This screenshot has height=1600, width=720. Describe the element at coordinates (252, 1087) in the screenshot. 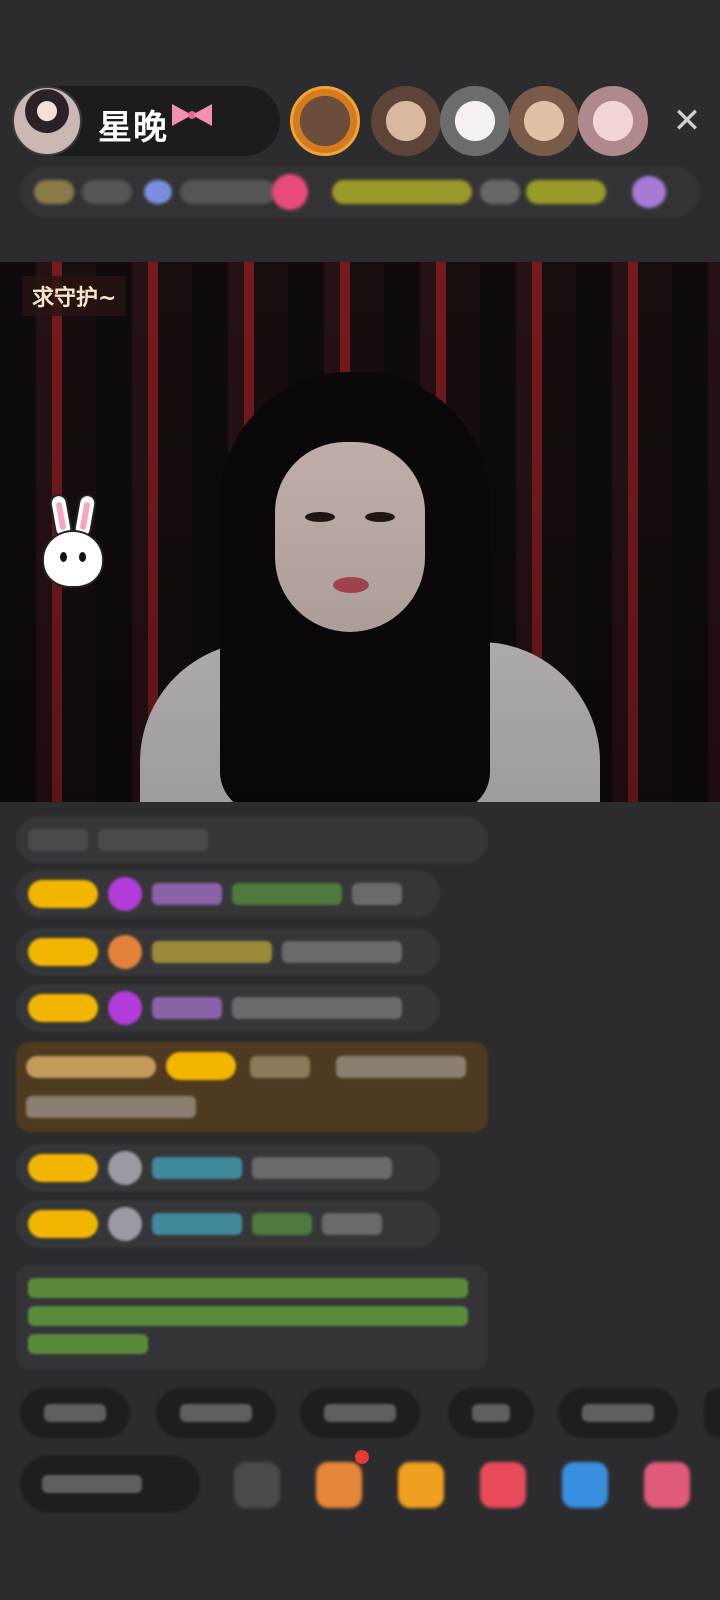

I see `gift-announcement` at that location.